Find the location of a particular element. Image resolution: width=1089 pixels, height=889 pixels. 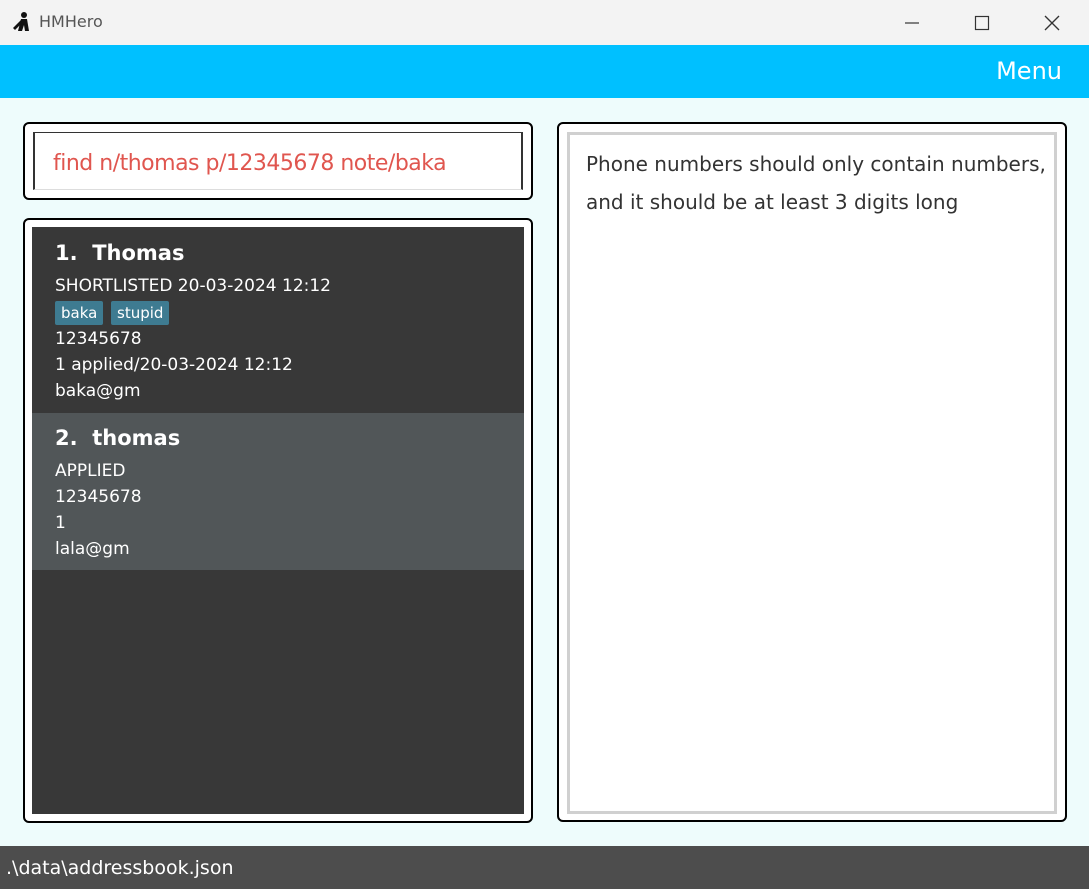

close-button is located at coordinates (1052, 22).